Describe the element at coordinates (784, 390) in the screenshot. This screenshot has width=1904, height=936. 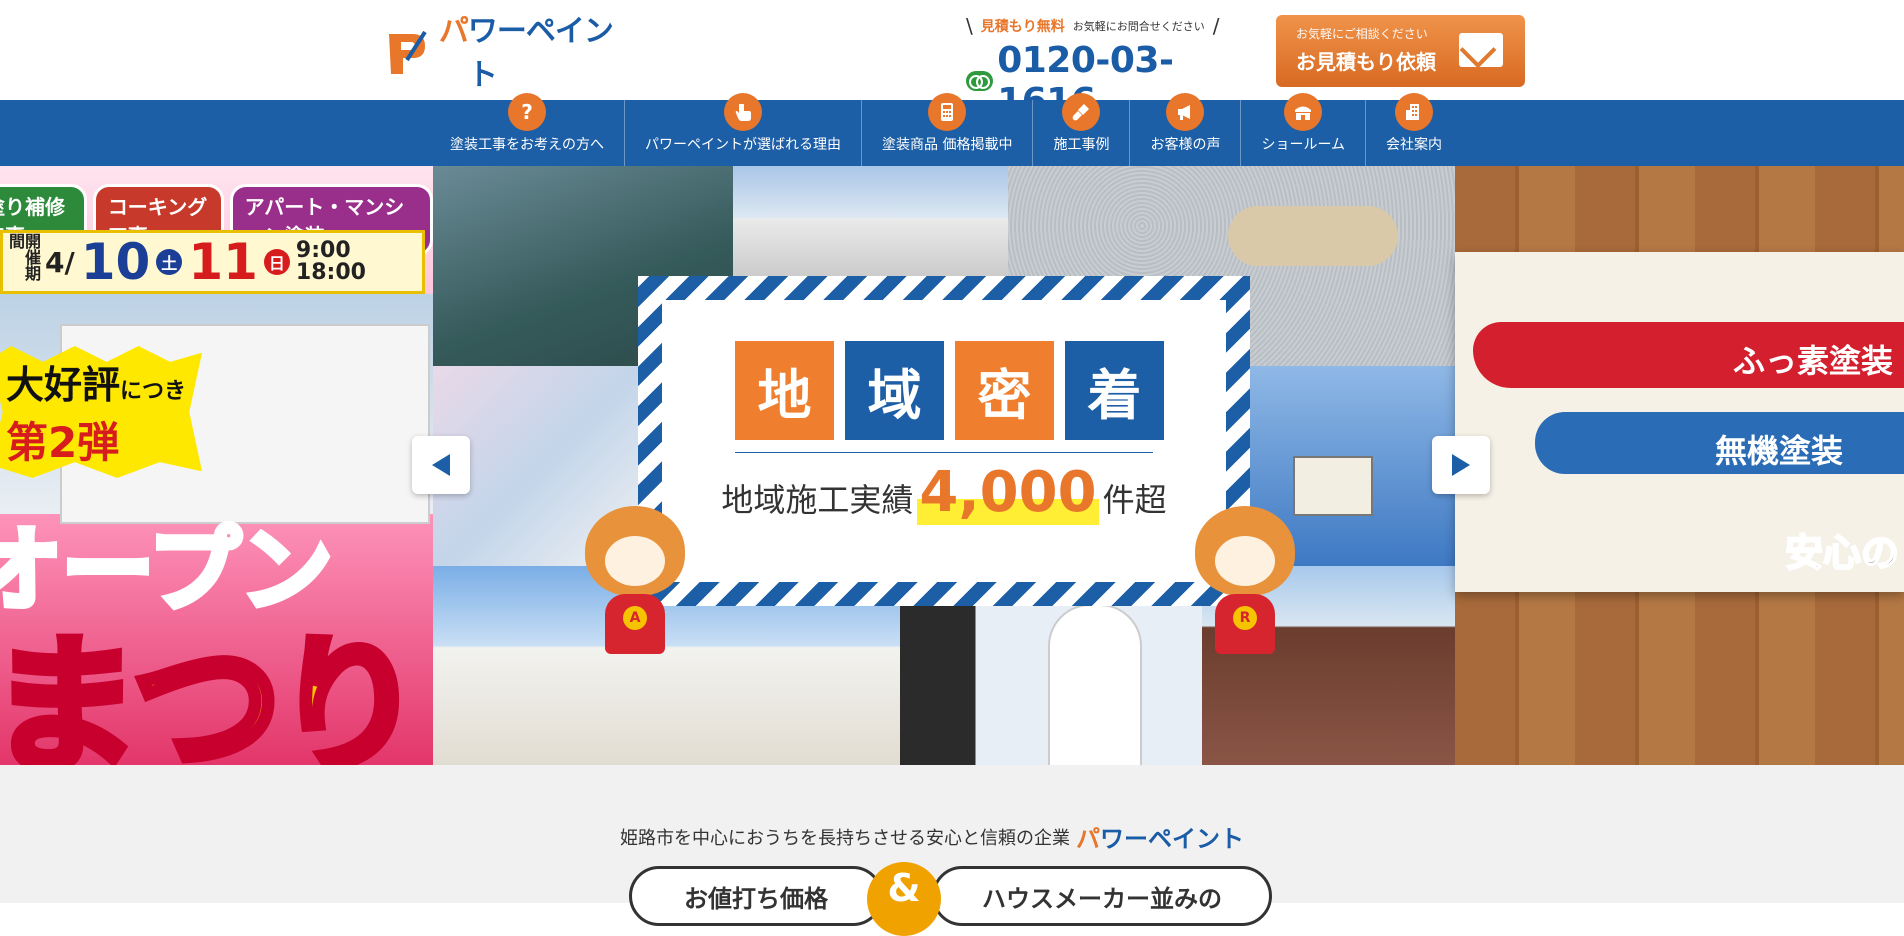
I see `kanji-tile: 地` at that location.